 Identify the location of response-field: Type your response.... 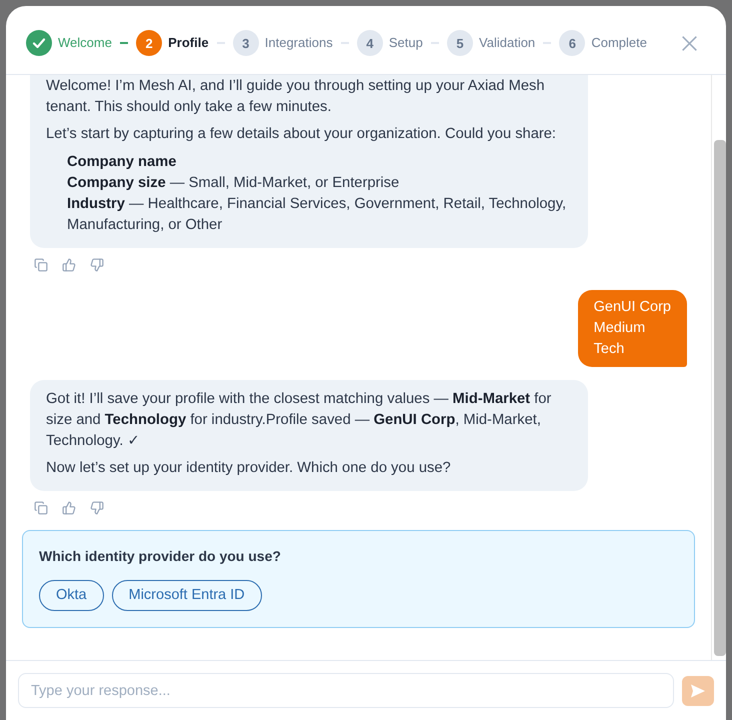
(346, 690).